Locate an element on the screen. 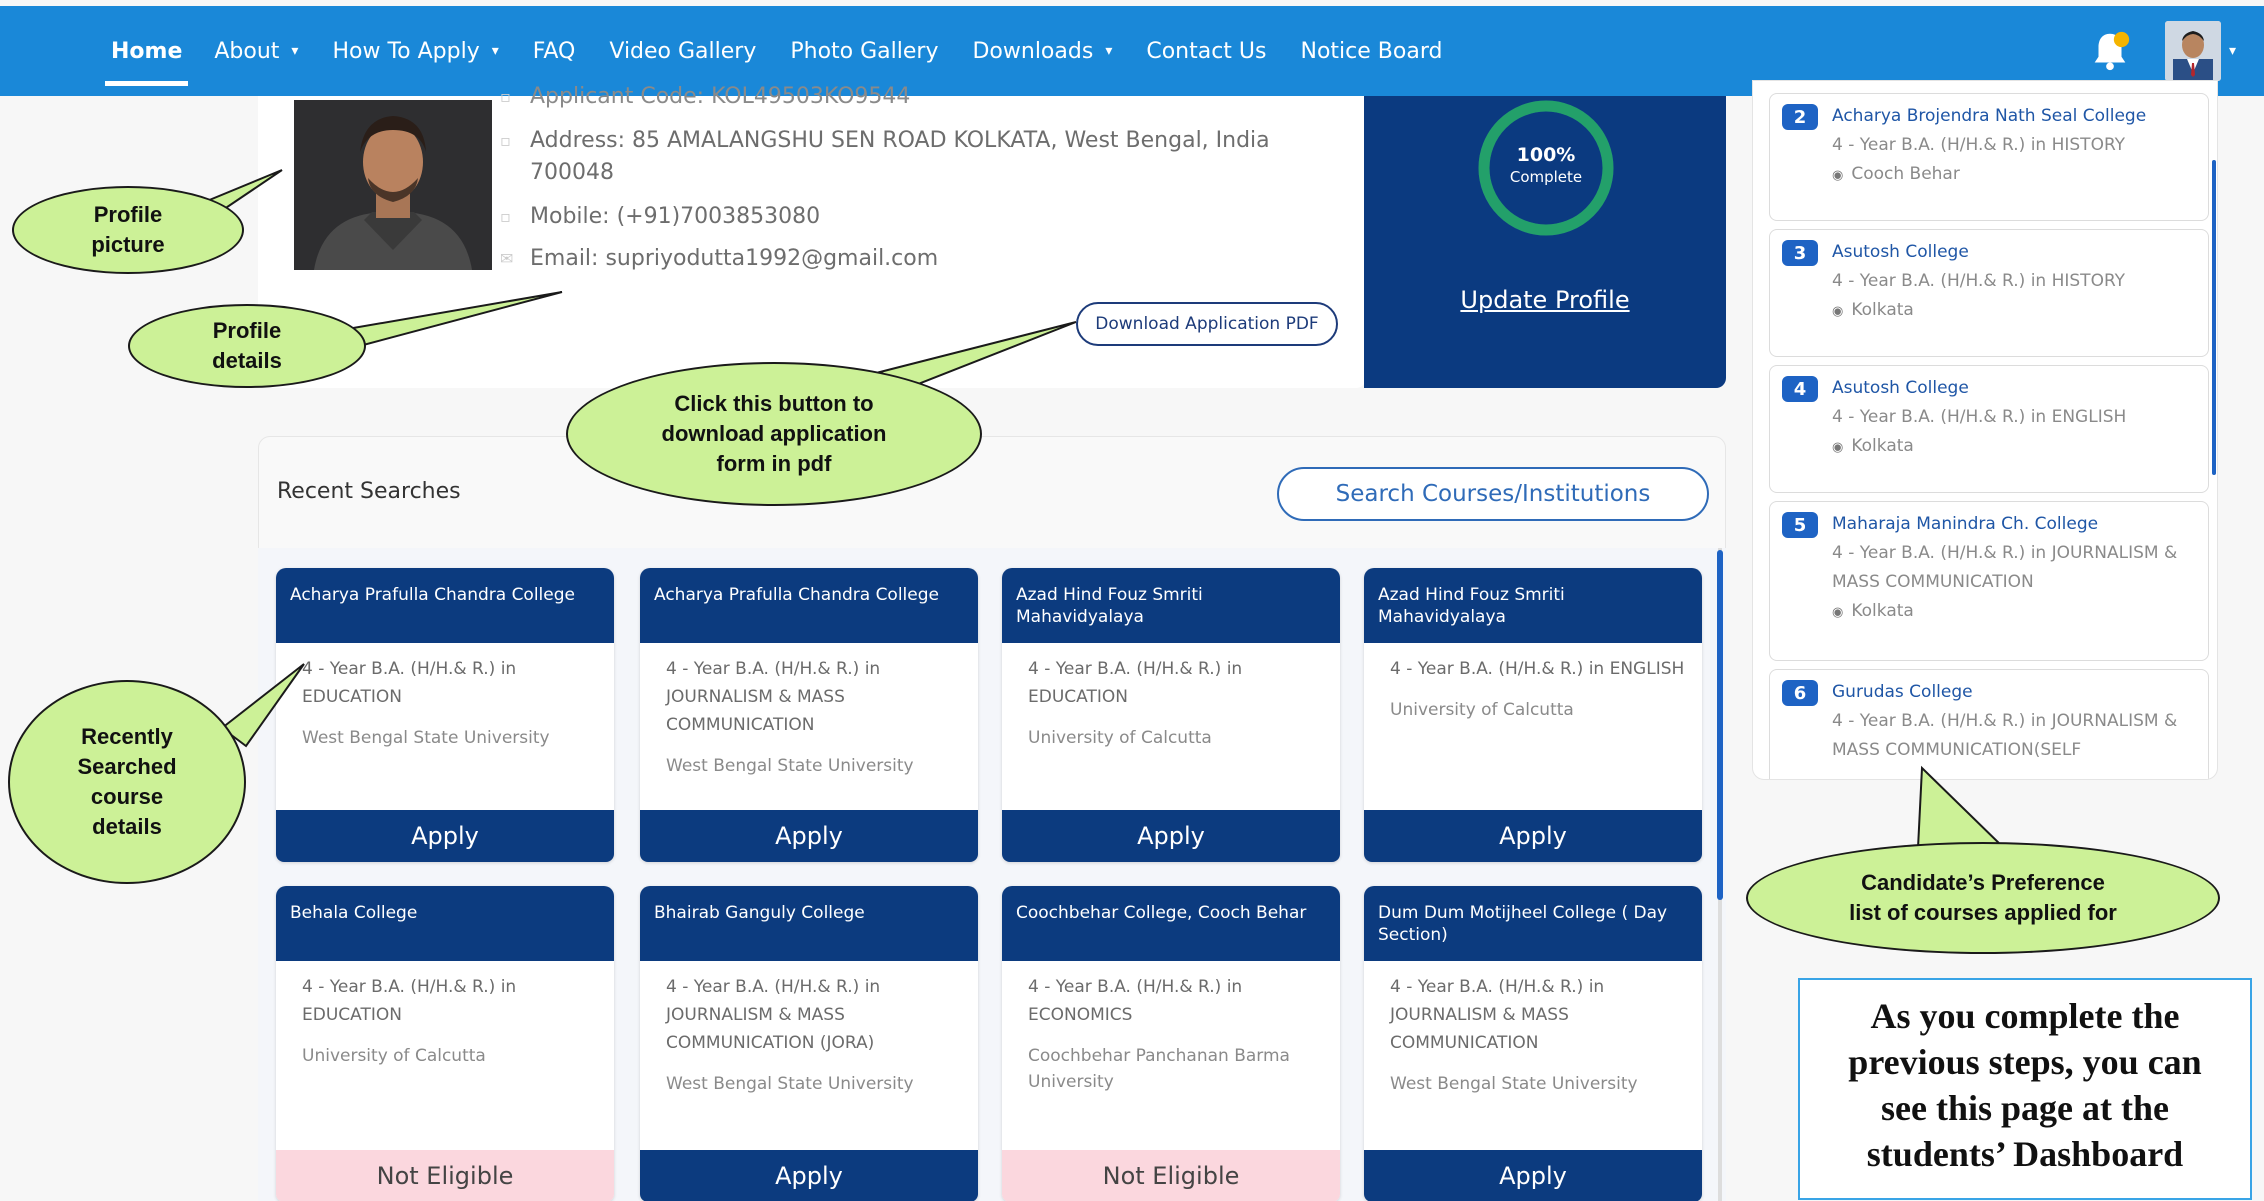  location-icon: ▫ is located at coordinates (505, 140).